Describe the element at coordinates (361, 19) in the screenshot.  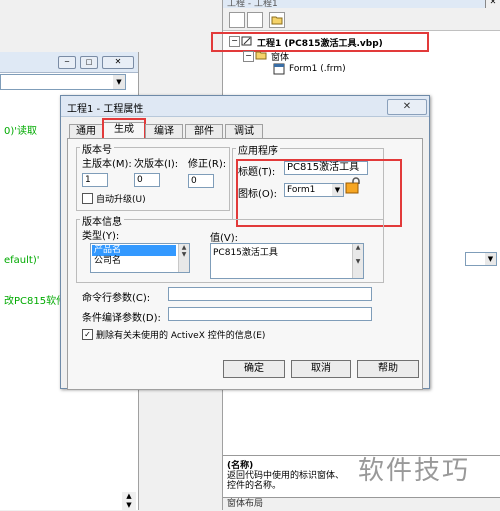
I see `project-toolbar` at that location.